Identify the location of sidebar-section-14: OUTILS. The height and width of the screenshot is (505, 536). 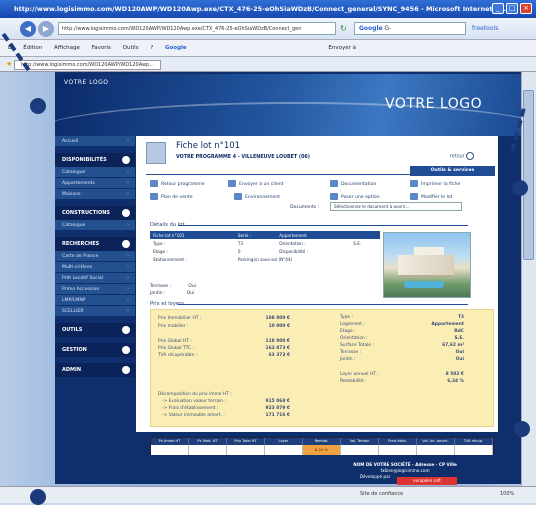
(95, 330).